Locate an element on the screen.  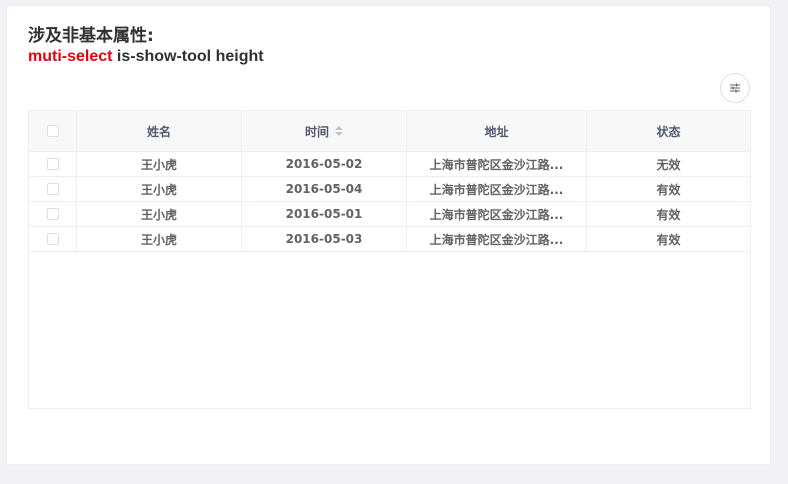
section-title: 涉及非基本属性: is located at coordinates (91, 36).